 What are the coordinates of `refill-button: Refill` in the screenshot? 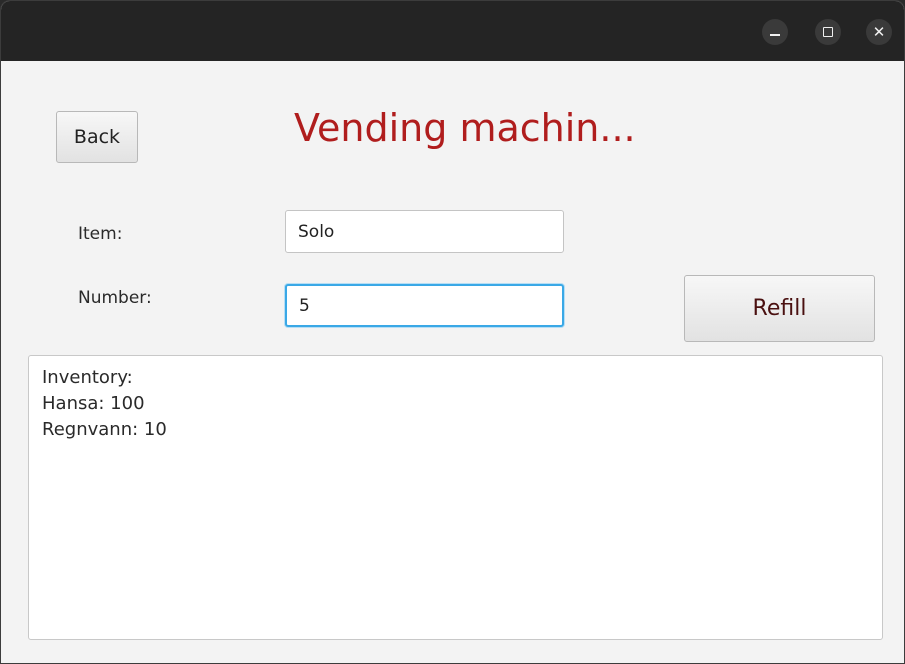 It's located at (779, 308).